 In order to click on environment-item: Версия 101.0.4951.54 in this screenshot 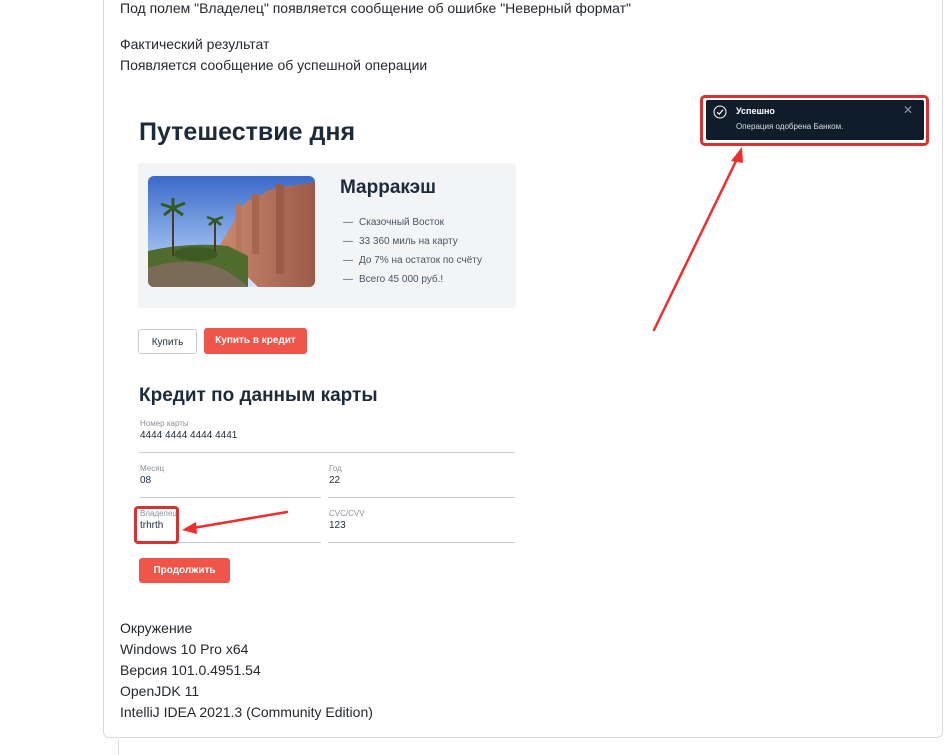, I will do `click(190, 670)`.